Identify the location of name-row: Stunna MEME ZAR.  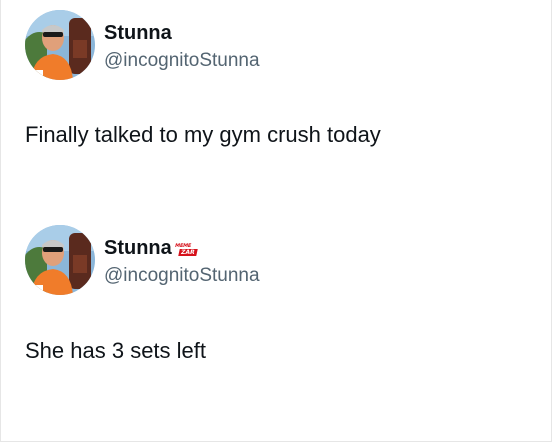
(152, 251).